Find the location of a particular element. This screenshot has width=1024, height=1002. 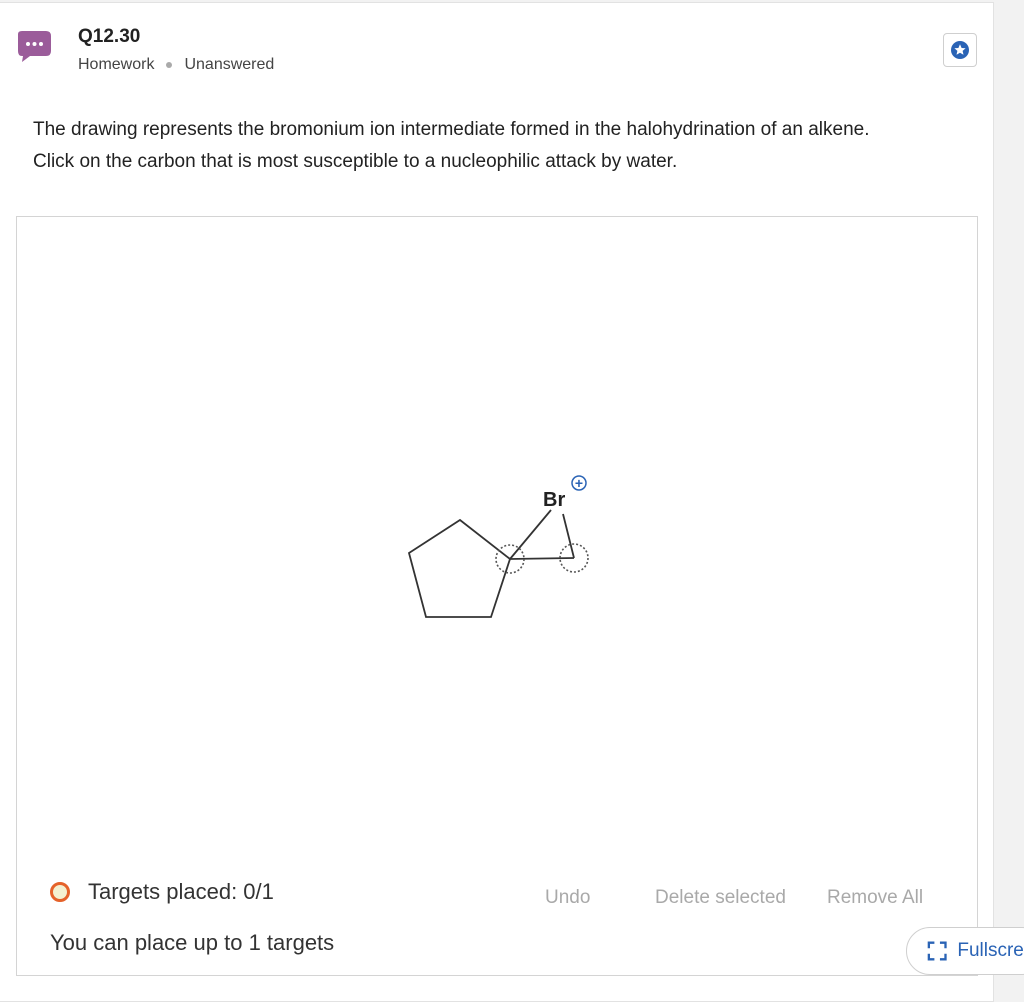

star-badge-icon is located at coordinates (960, 50).